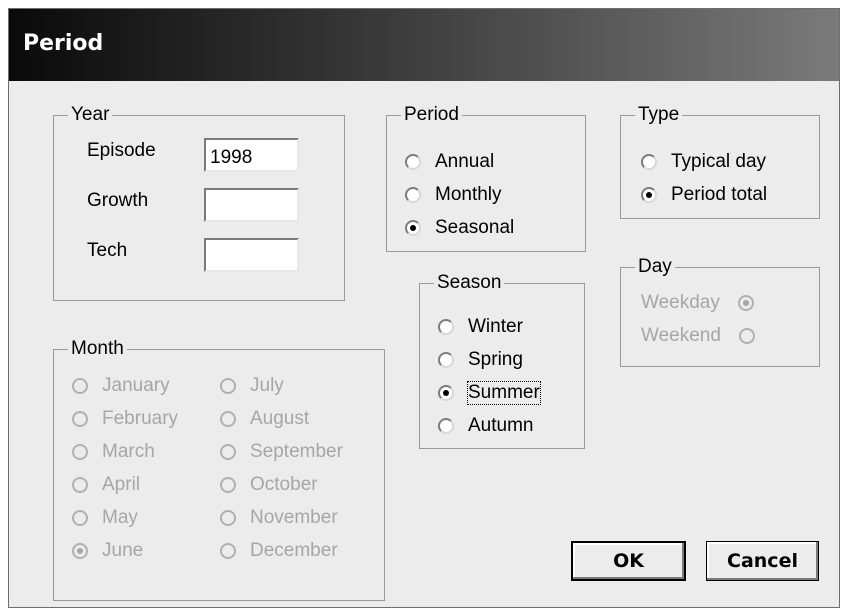 Image resolution: width=847 pixels, height=610 pixels. I want to click on radio-summer: Summer, so click(489, 393).